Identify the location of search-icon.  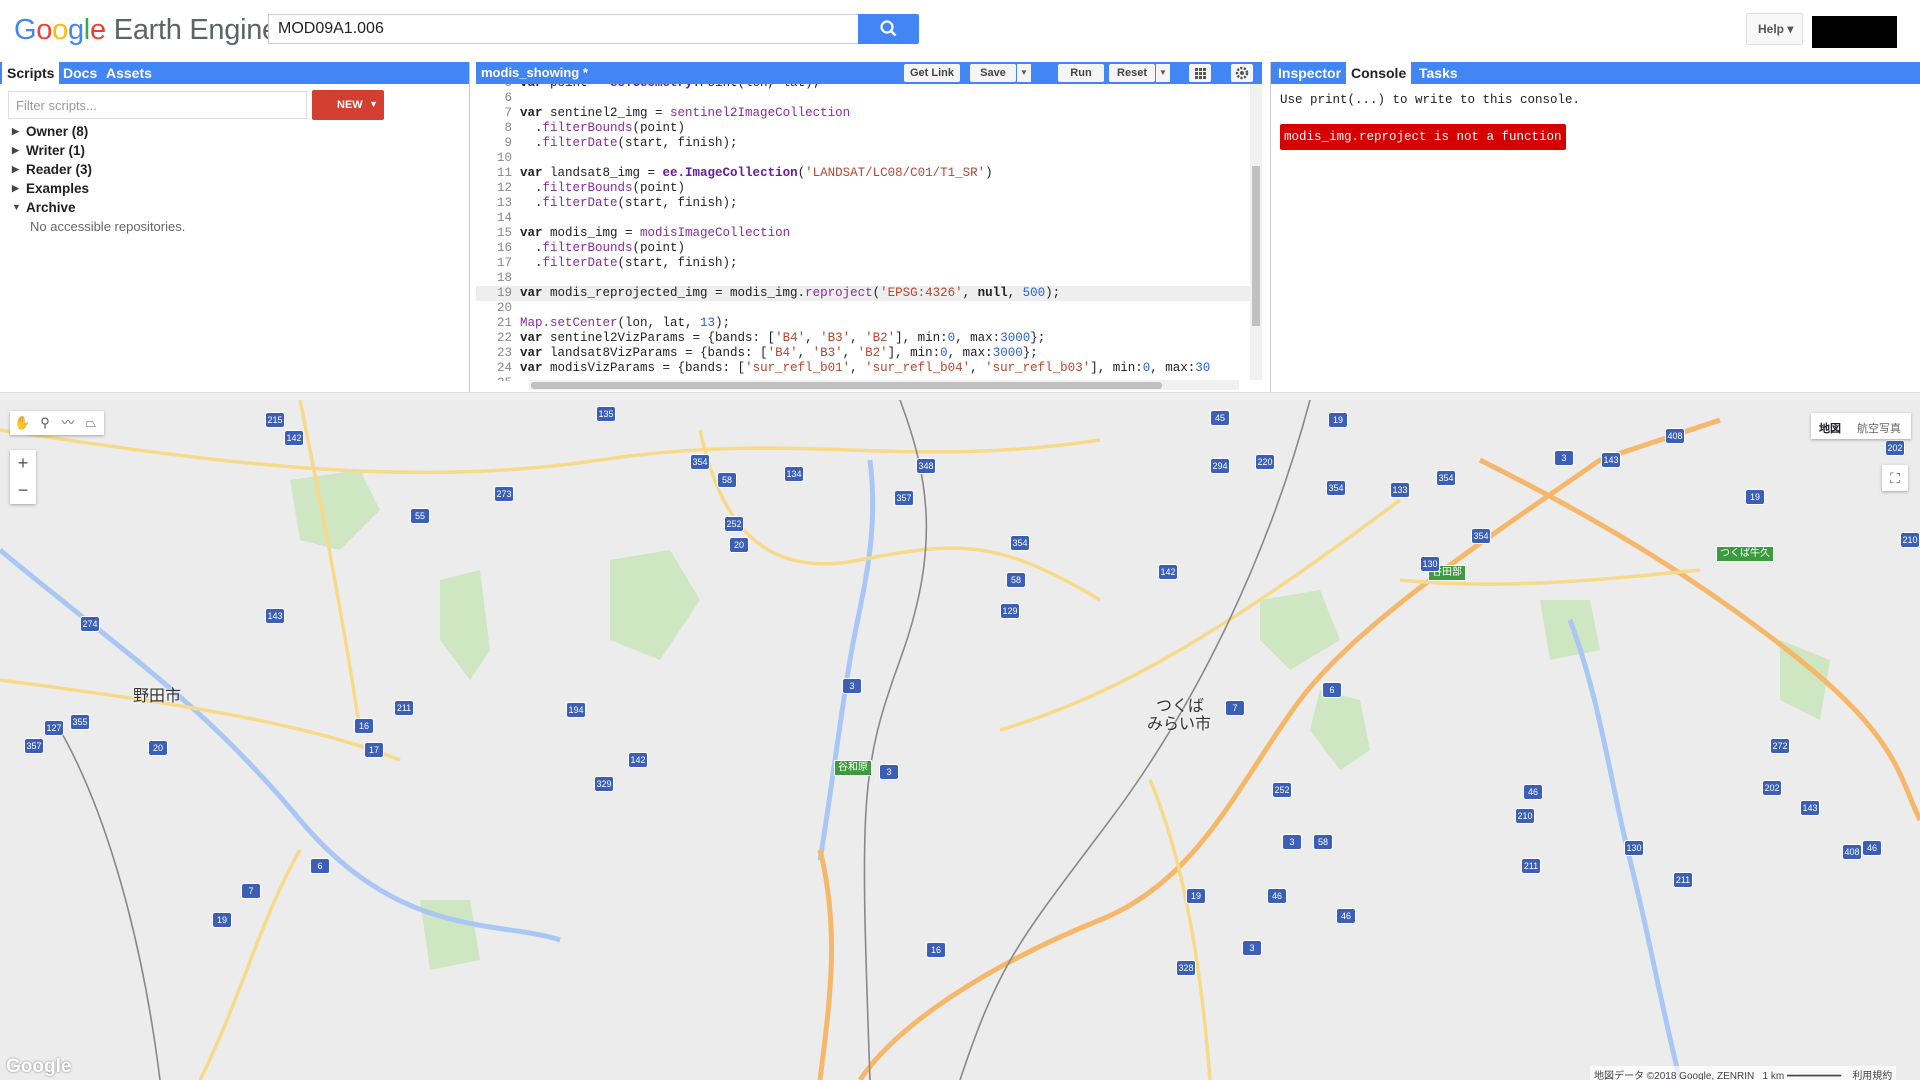
(888, 28).